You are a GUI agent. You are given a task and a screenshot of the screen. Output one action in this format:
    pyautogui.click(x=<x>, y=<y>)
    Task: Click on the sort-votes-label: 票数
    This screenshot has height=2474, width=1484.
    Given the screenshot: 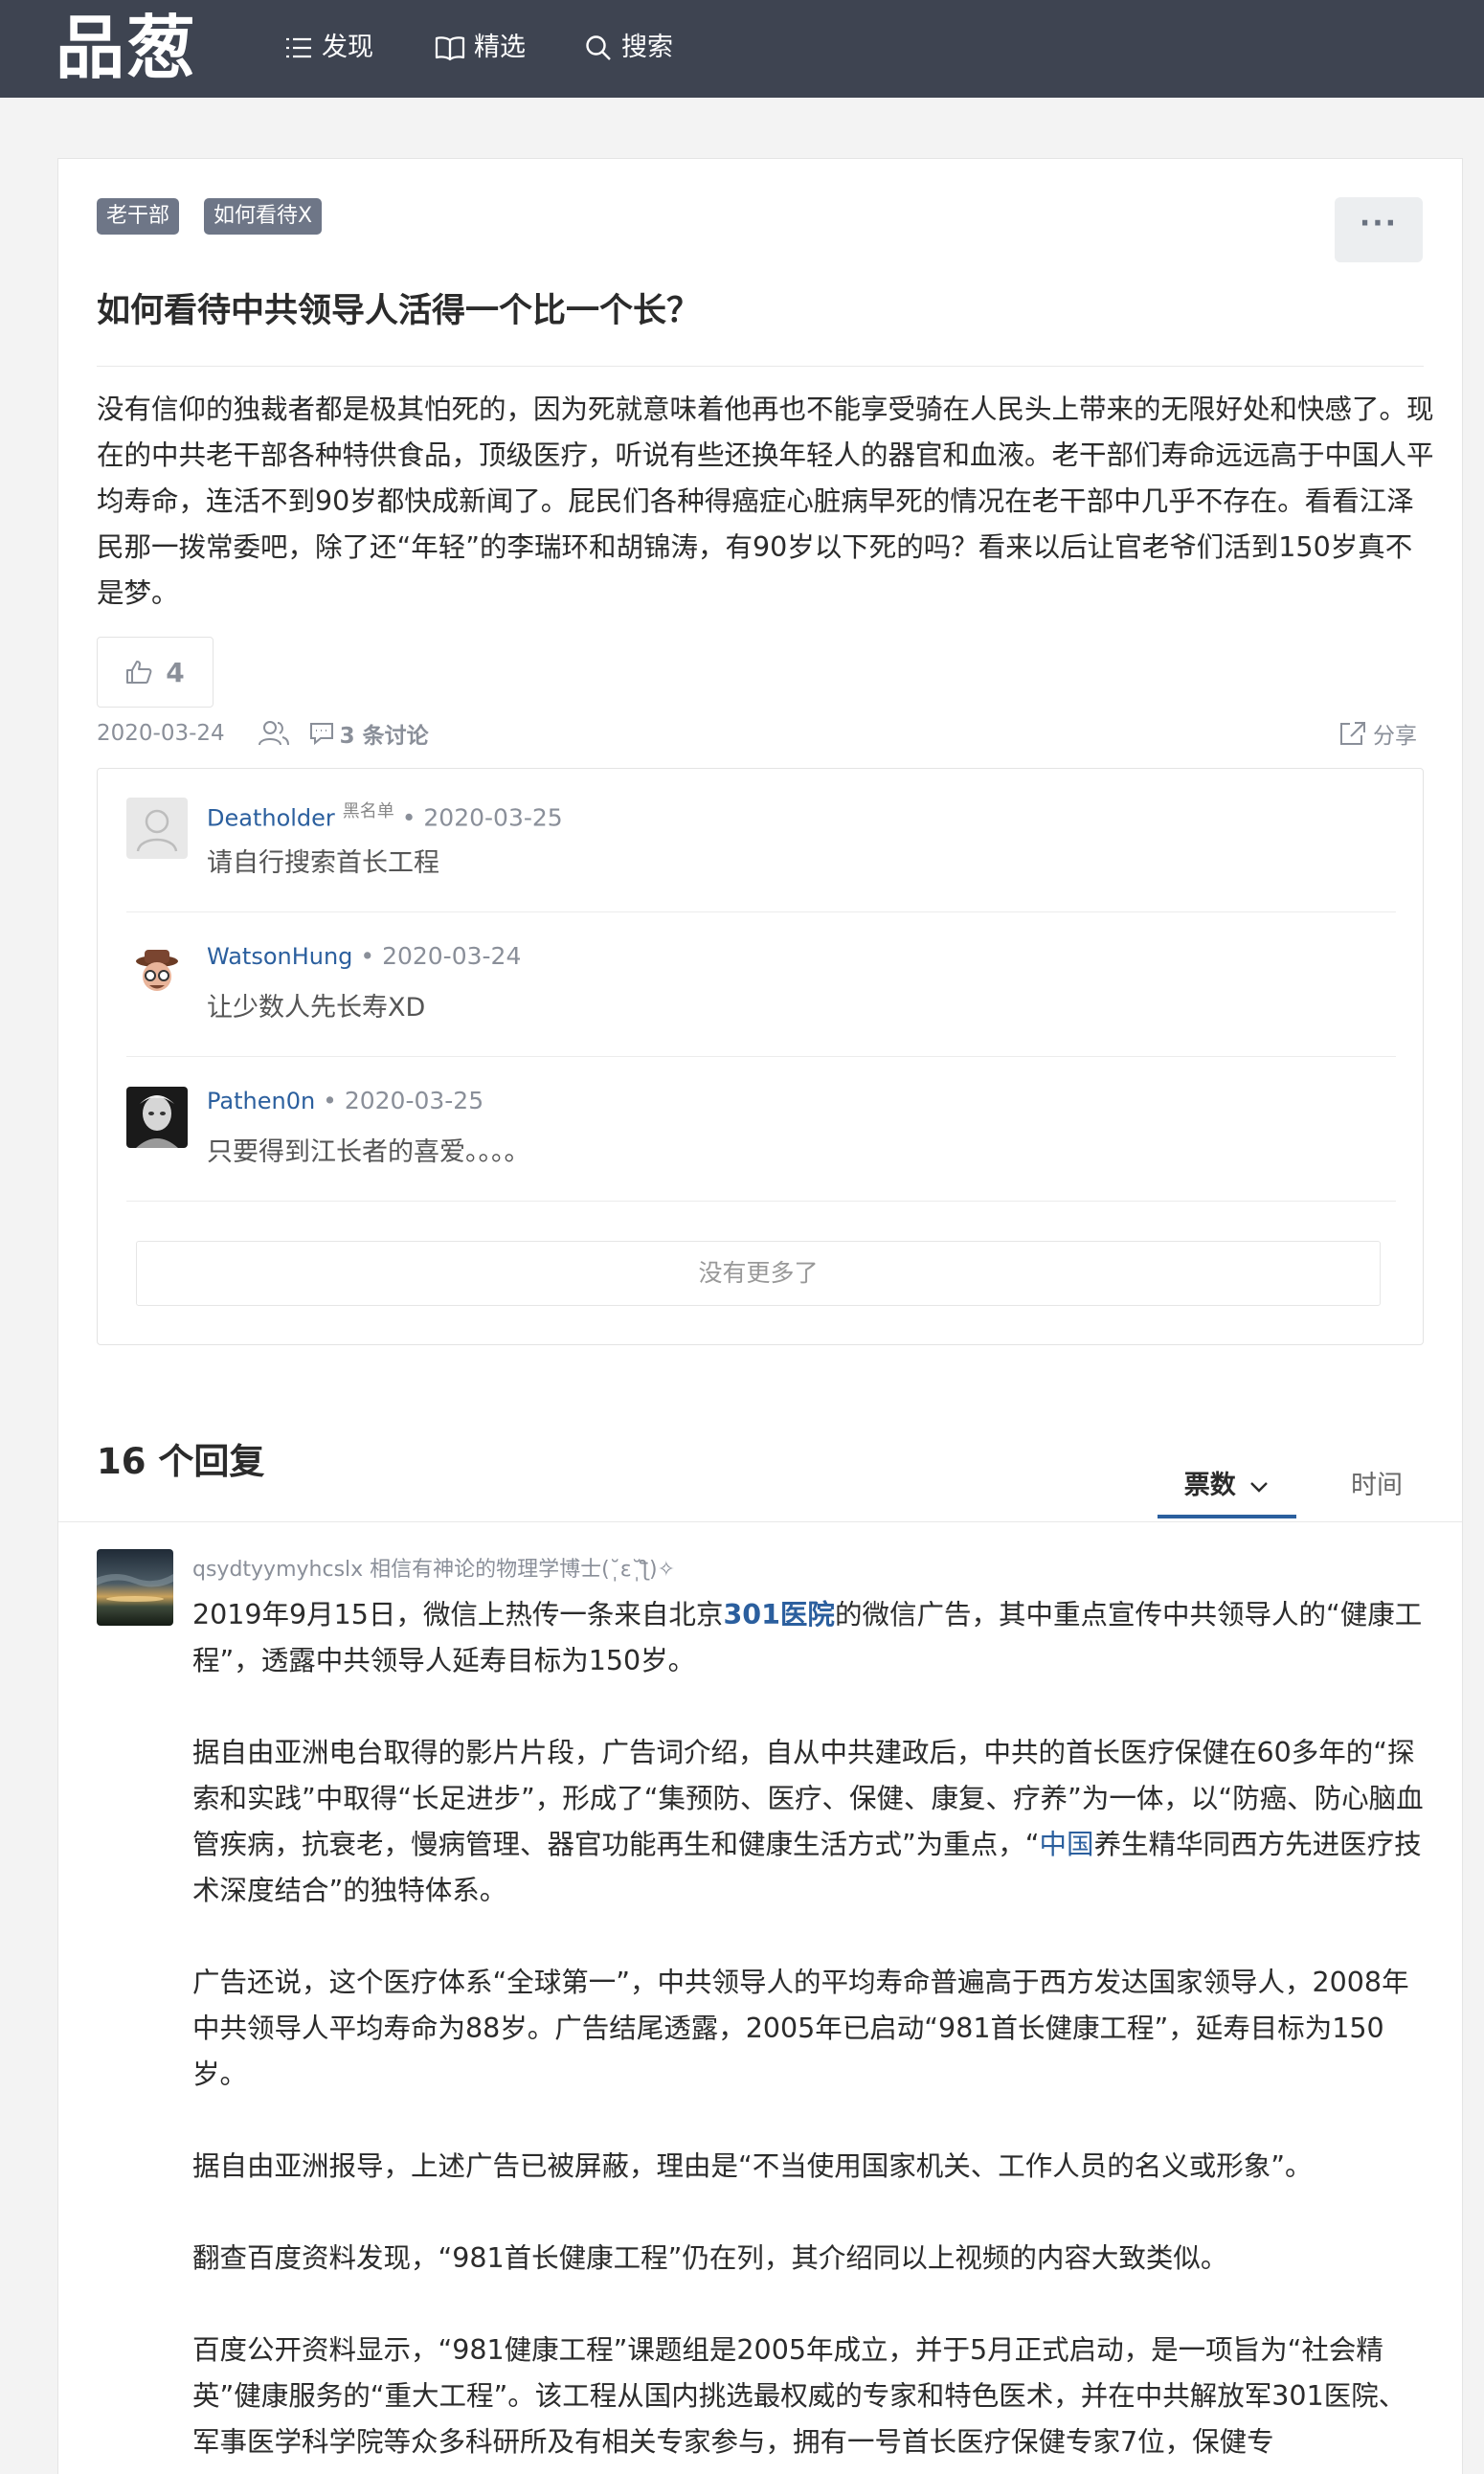 What is the action you would take?
    pyautogui.click(x=1209, y=1485)
    